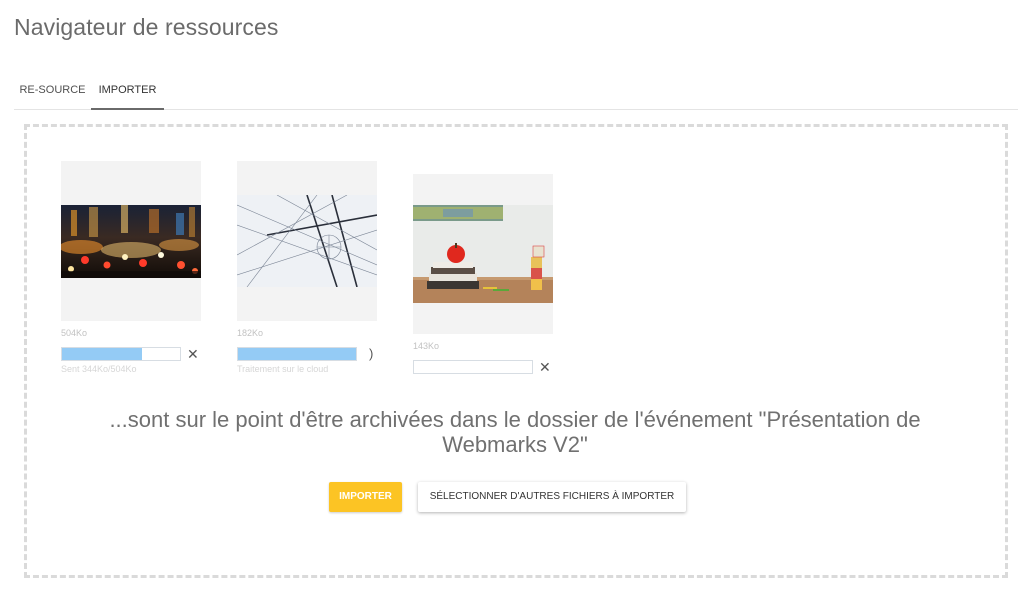  I want to click on tab-re-source: RE-SOURCE, so click(52, 92).